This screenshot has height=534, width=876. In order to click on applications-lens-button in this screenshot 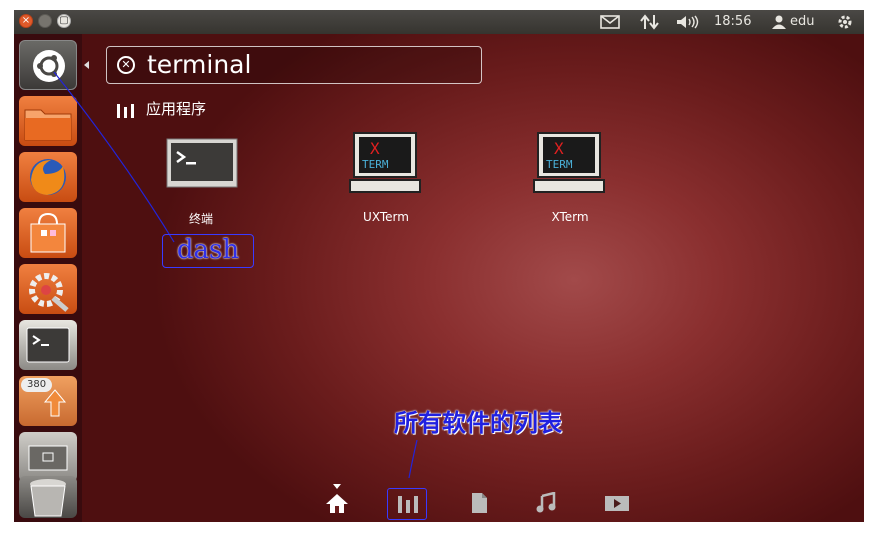, I will do `click(407, 504)`.